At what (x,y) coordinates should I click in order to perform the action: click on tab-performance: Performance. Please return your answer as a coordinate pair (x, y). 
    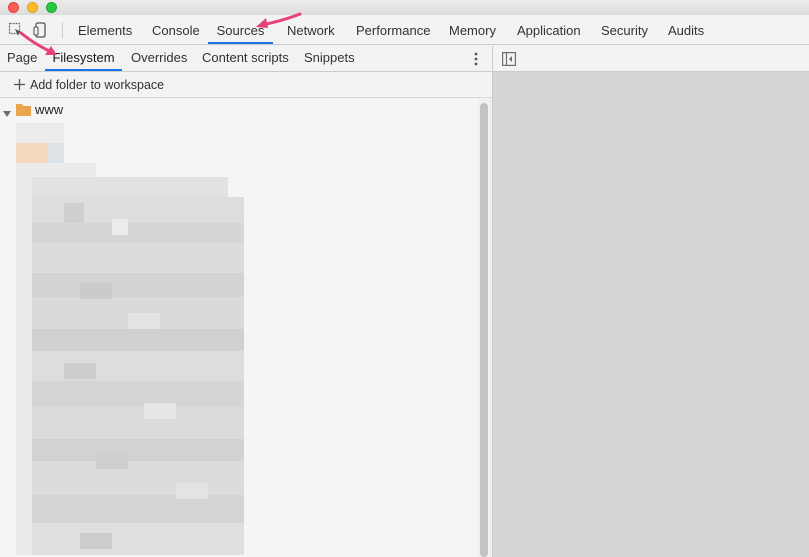
    Looking at the image, I should click on (393, 29).